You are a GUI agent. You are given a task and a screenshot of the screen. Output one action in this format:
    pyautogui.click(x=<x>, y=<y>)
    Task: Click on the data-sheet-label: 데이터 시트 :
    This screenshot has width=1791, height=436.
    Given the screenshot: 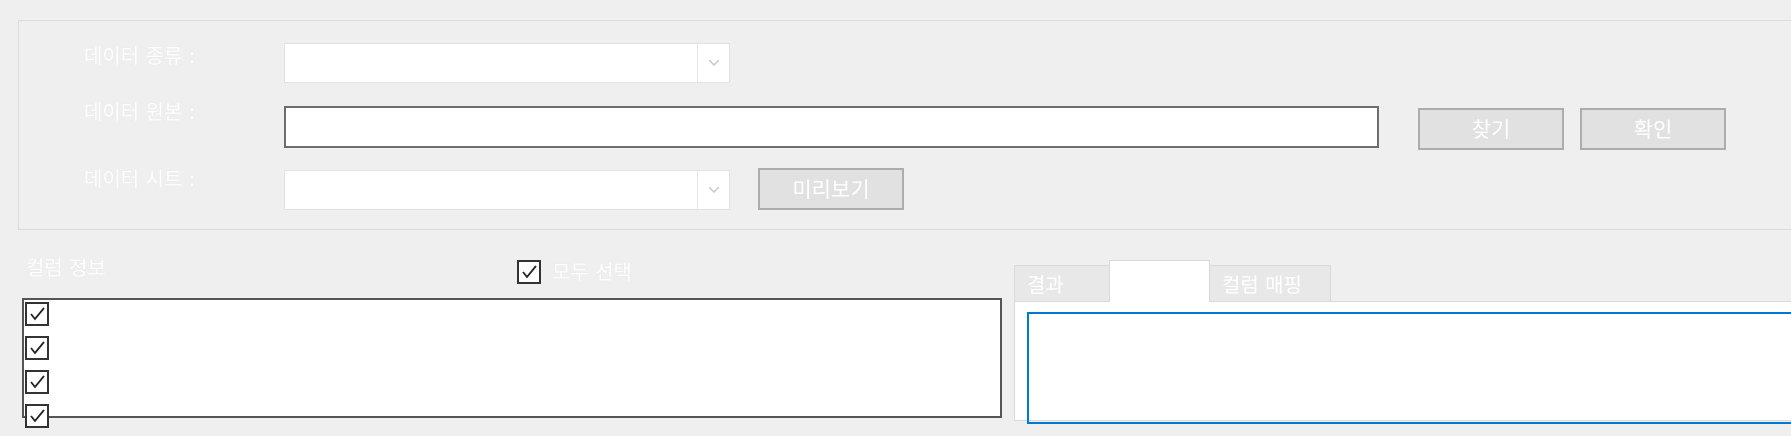 What is the action you would take?
    pyautogui.click(x=140, y=179)
    